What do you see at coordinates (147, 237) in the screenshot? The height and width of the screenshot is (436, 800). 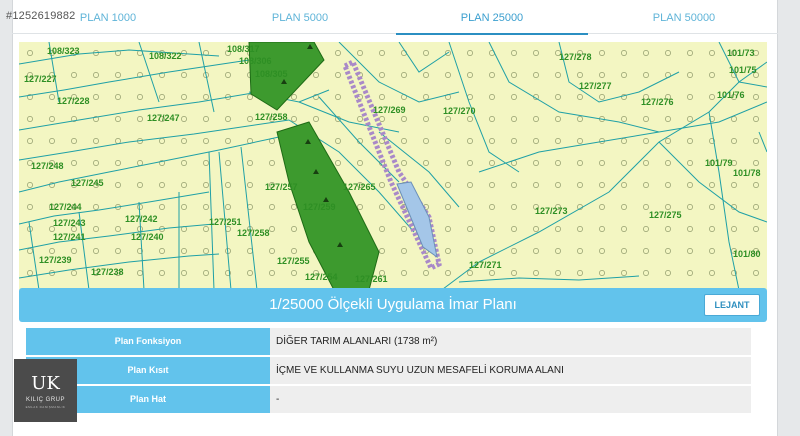 I see `parcel-label: 127/240` at bounding box center [147, 237].